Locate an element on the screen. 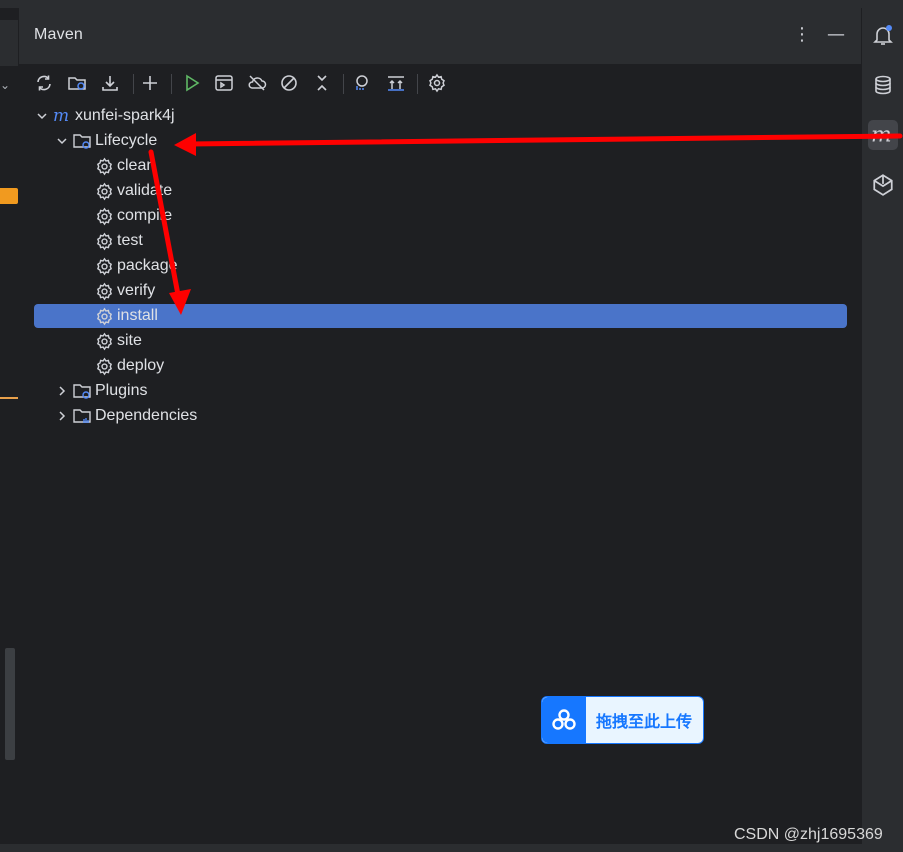 This screenshot has height=852, width=903. panel-header: Maven ⋮ — is located at coordinates (440, 36).